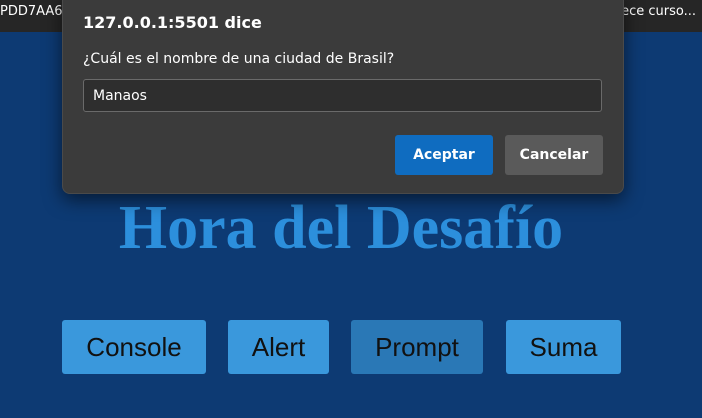 The width and height of the screenshot is (702, 418). I want to click on accept-button: Aceptar, so click(444, 155).